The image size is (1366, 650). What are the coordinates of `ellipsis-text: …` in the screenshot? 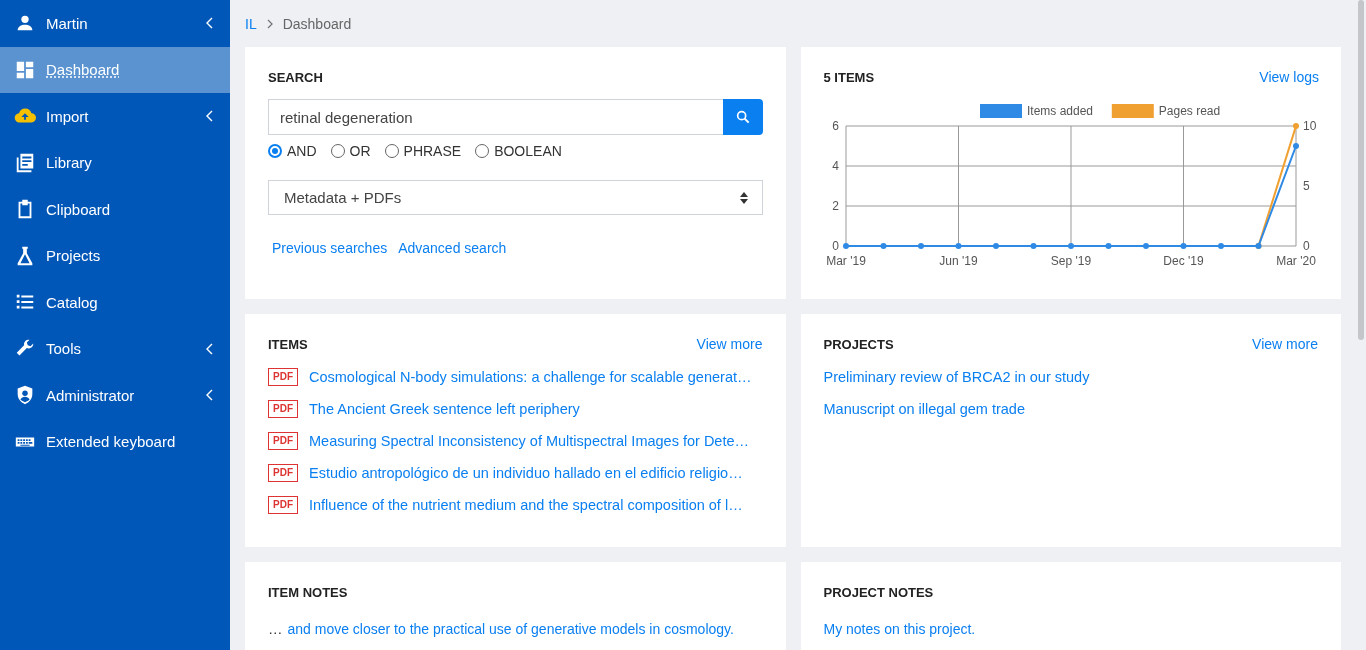 It's located at (275, 629).